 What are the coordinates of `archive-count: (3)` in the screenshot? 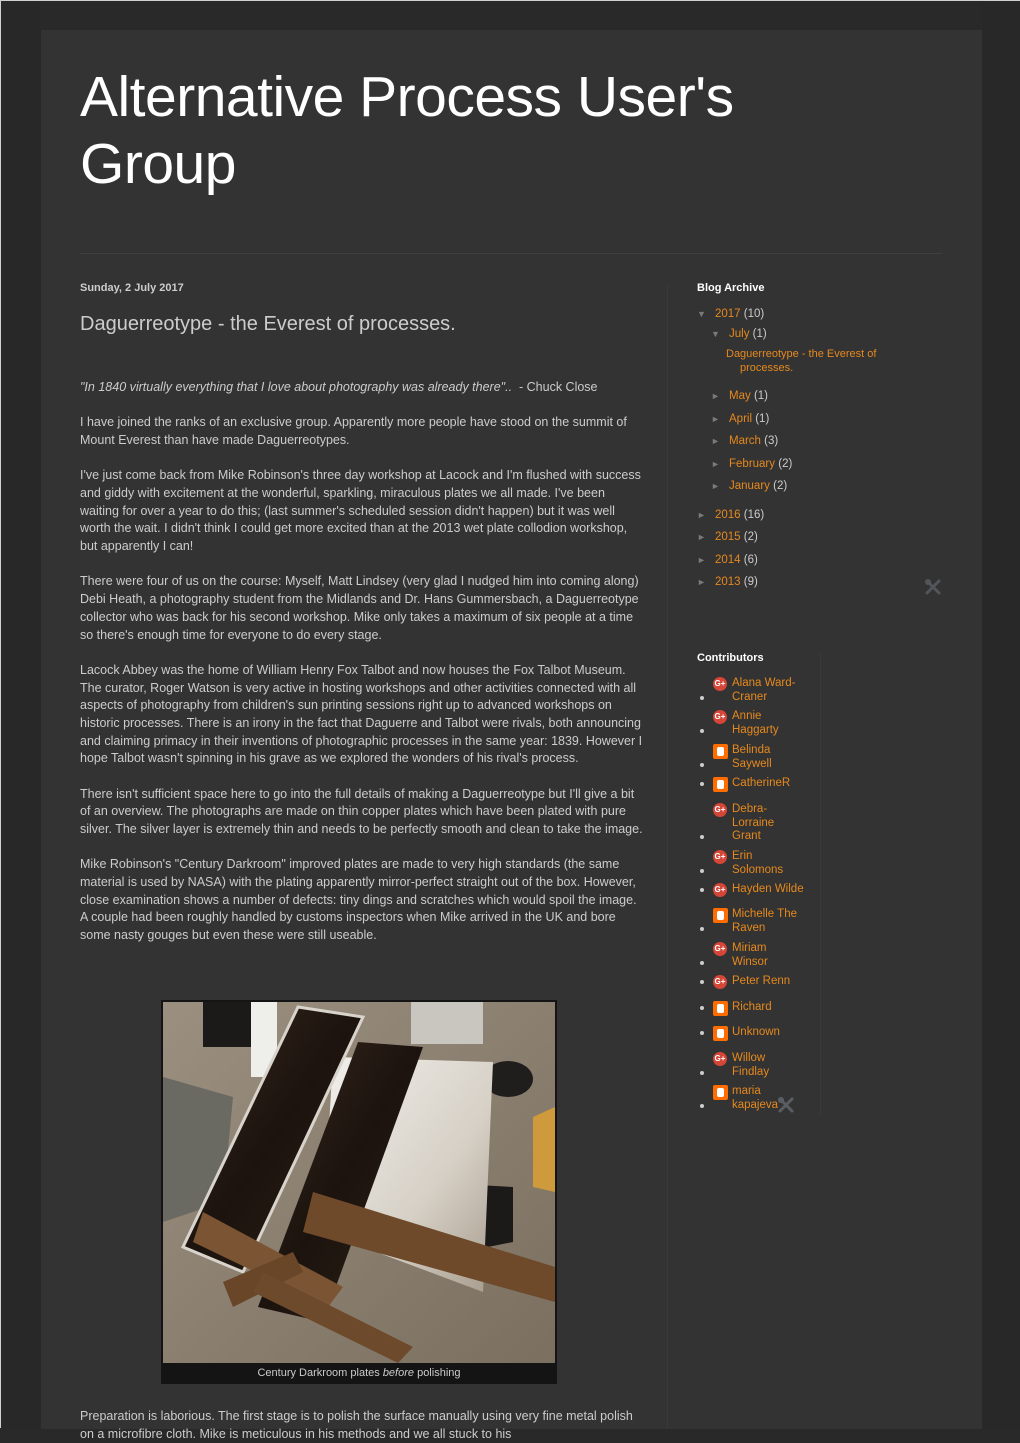 It's located at (771, 441).